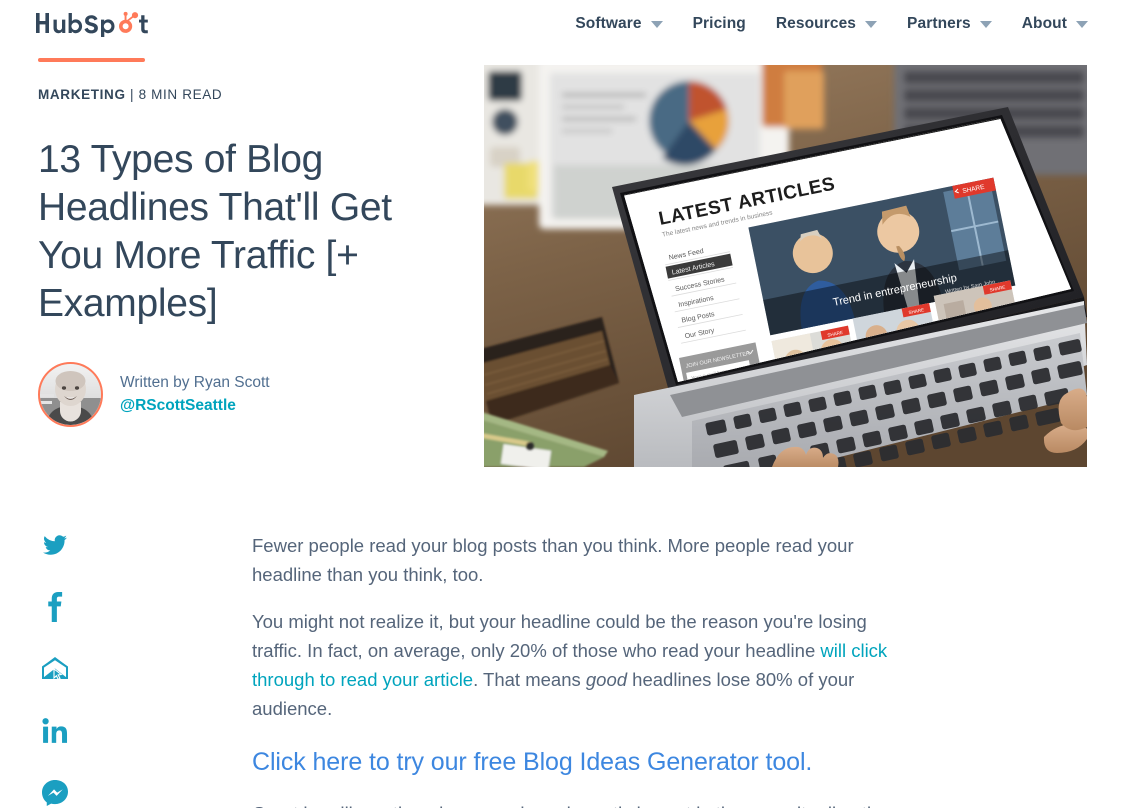 Image resolution: width=1127 pixels, height=808 pixels. Describe the element at coordinates (195, 382) in the screenshot. I see `author-written-by: Written by Ryan Scott` at that location.